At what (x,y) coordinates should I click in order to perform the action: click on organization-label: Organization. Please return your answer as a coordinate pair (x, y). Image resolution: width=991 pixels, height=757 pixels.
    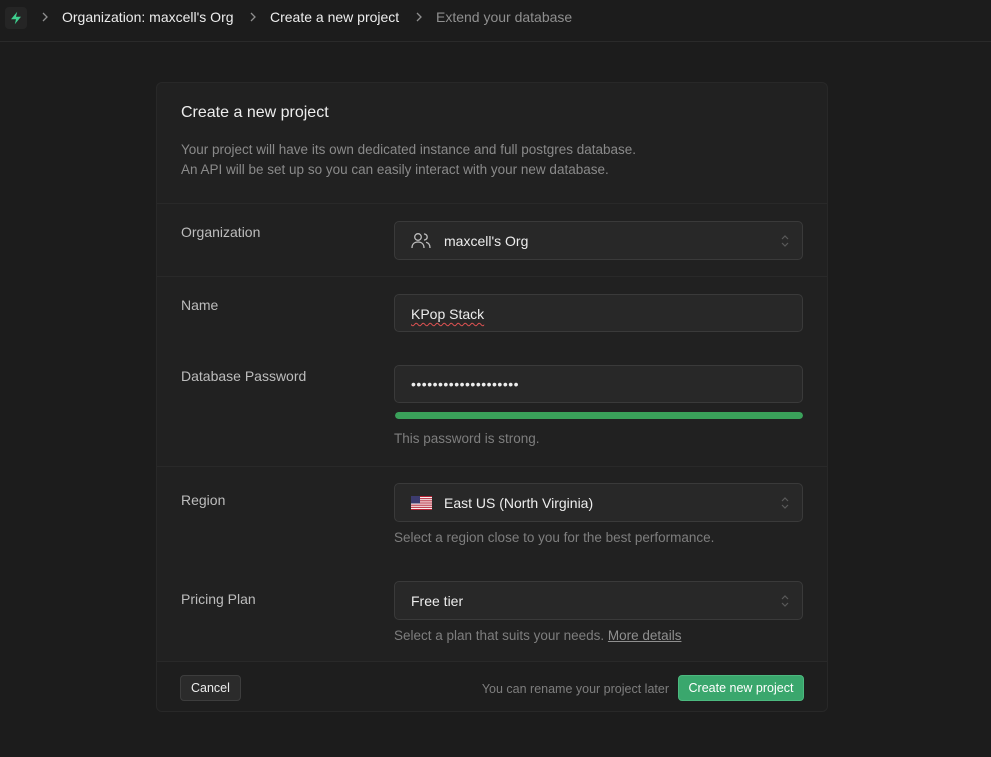
    Looking at the image, I should click on (221, 232).